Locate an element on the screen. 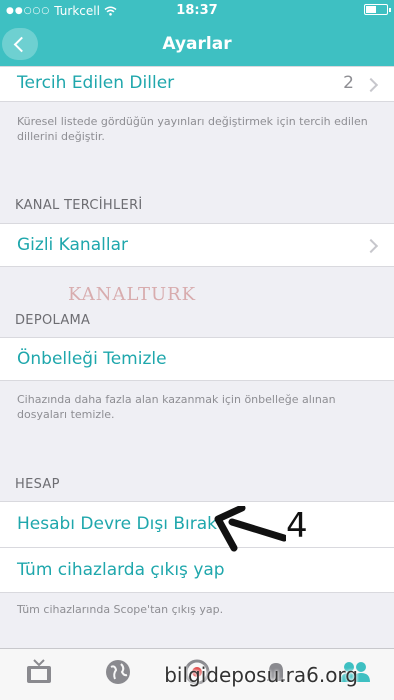  logout-all-devices-row: Tüm cihazlarda çıkış yap is located at coordinates (197, 570).